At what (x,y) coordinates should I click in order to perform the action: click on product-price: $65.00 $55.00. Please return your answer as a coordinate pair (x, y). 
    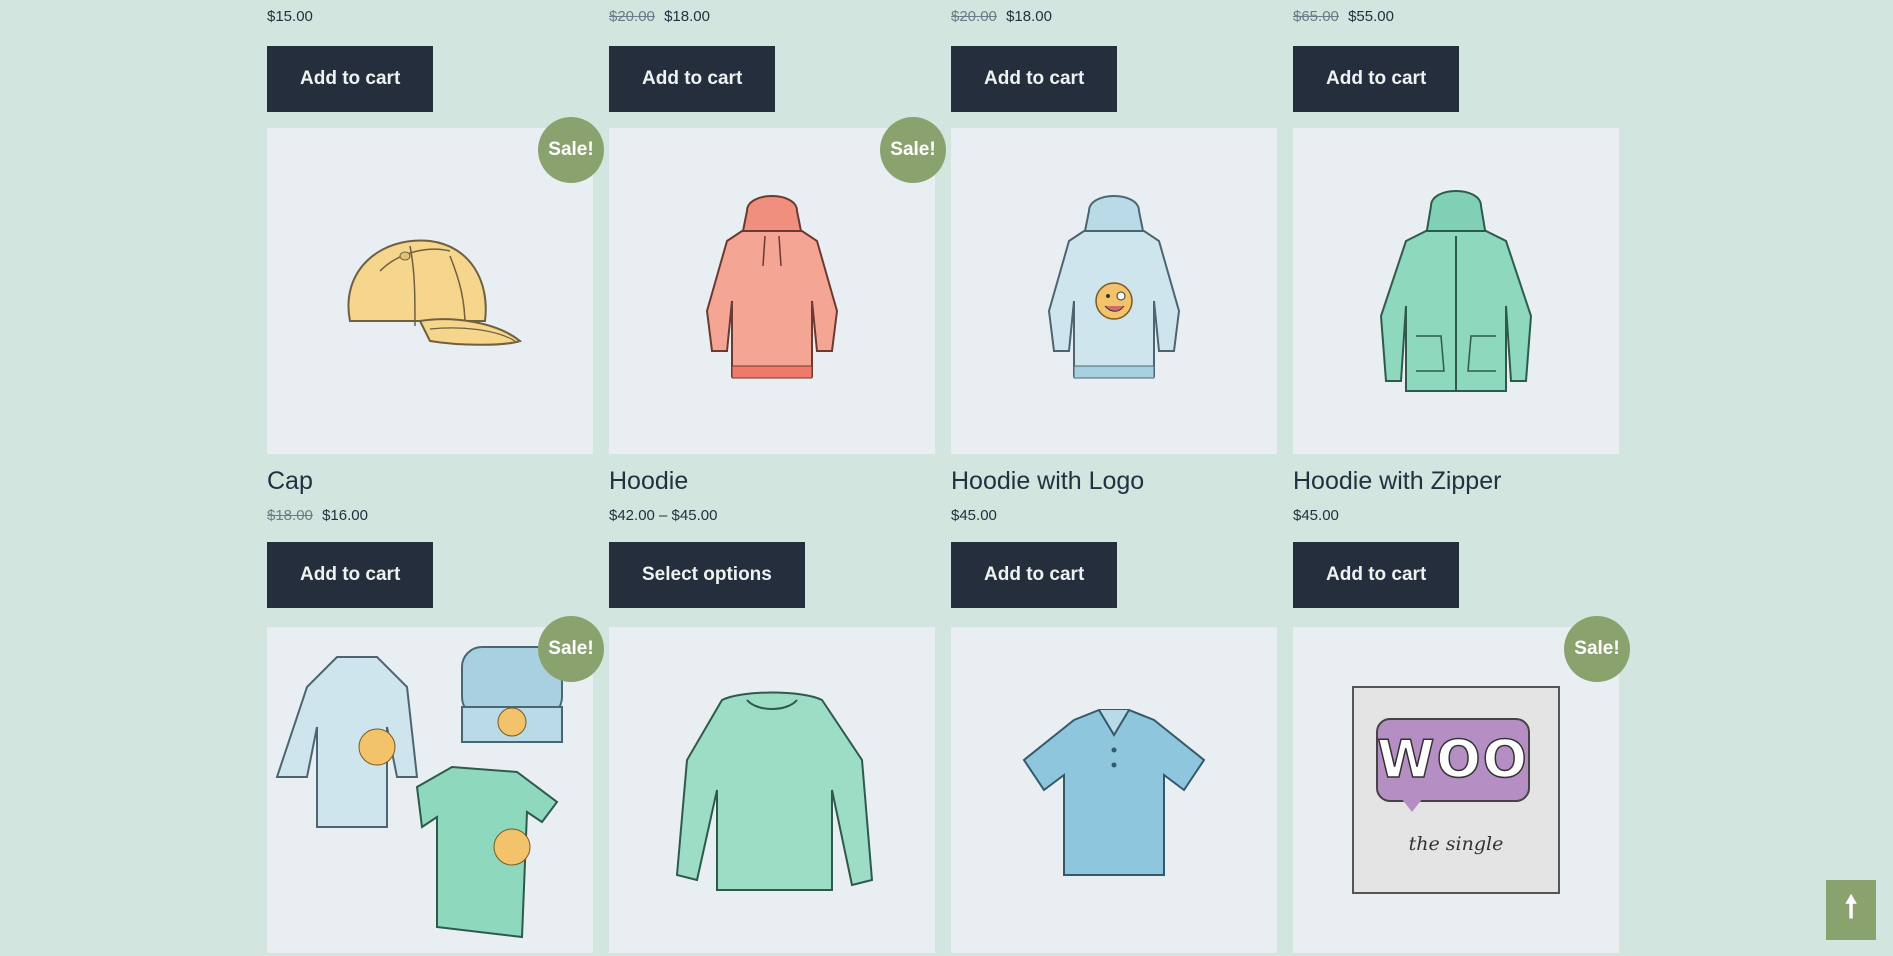
    Looking at the image, I should click on (1456, 17).